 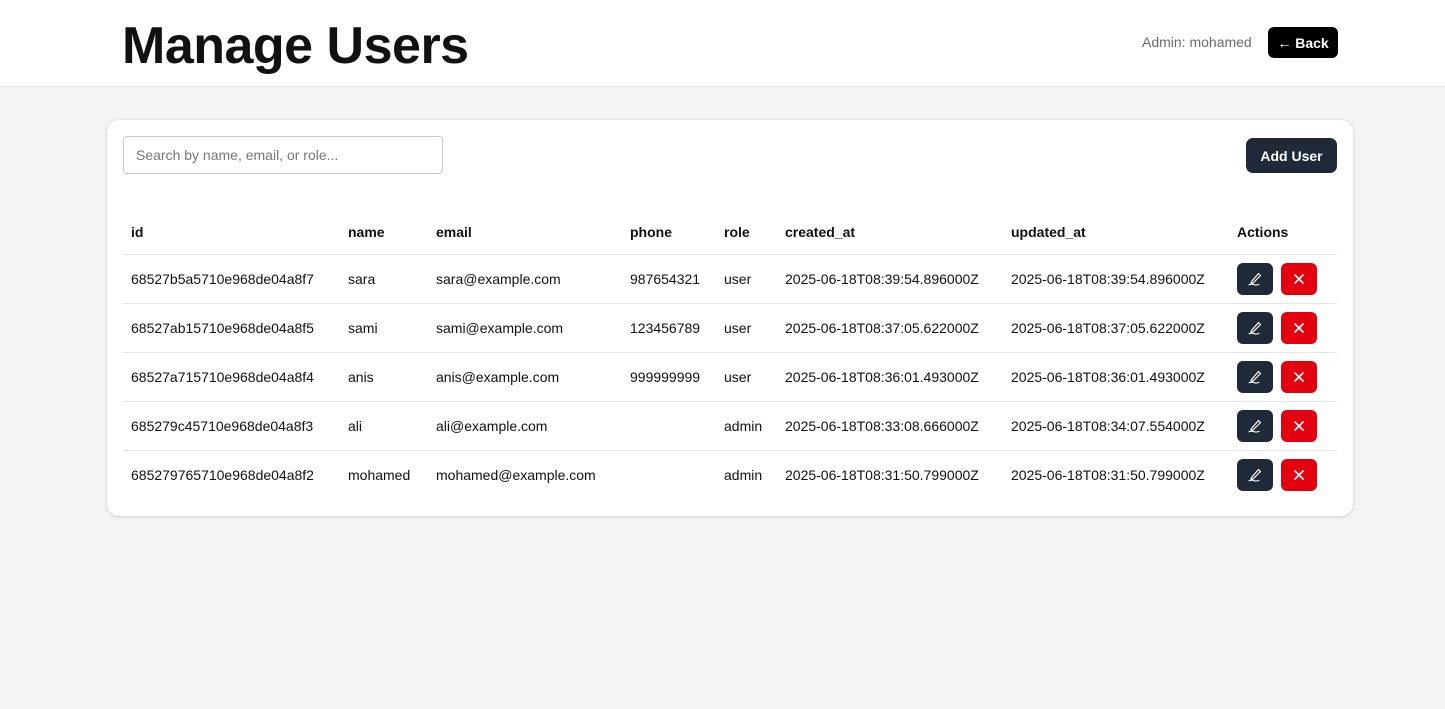 I want to click on cell-email: anis@example.com, so click(x=525, y=377).